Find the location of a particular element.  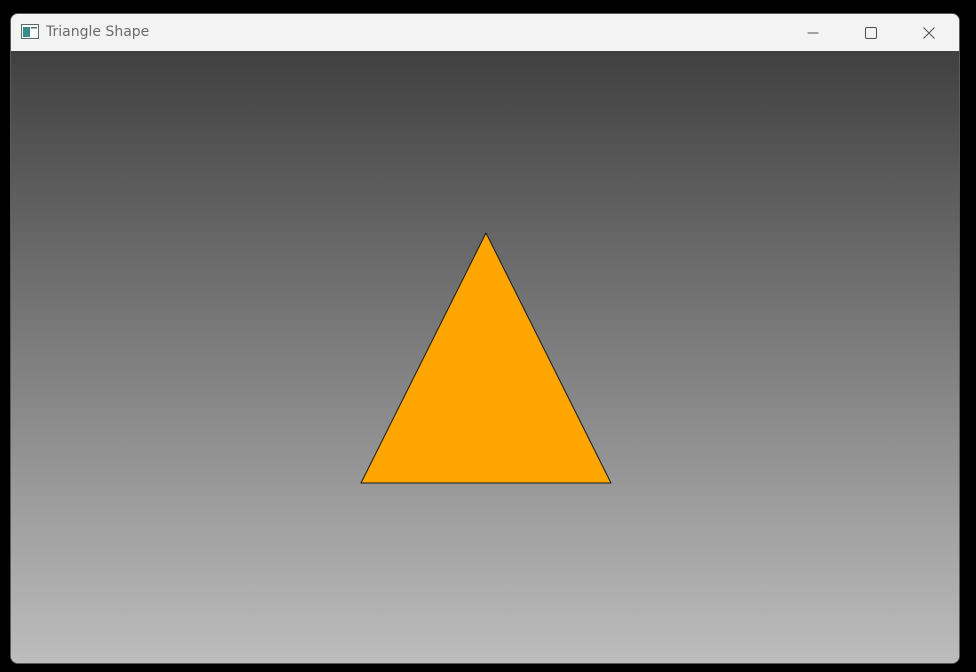

title-bar: Triangle Shape is located at coordinates (485, 32).